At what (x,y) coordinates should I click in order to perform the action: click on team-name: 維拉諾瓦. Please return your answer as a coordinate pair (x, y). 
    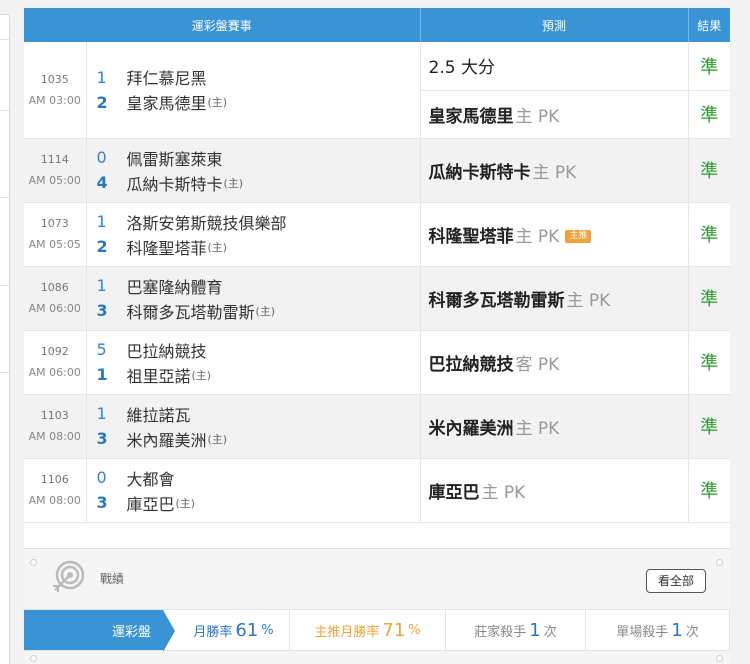
    Looking at the image, I should click on (159, 414).